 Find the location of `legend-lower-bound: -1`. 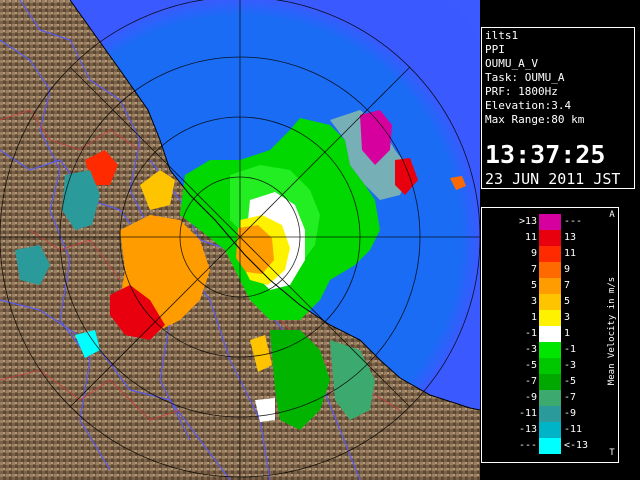

legend-lower-bound: -1 is located at coordinates (530, 333).